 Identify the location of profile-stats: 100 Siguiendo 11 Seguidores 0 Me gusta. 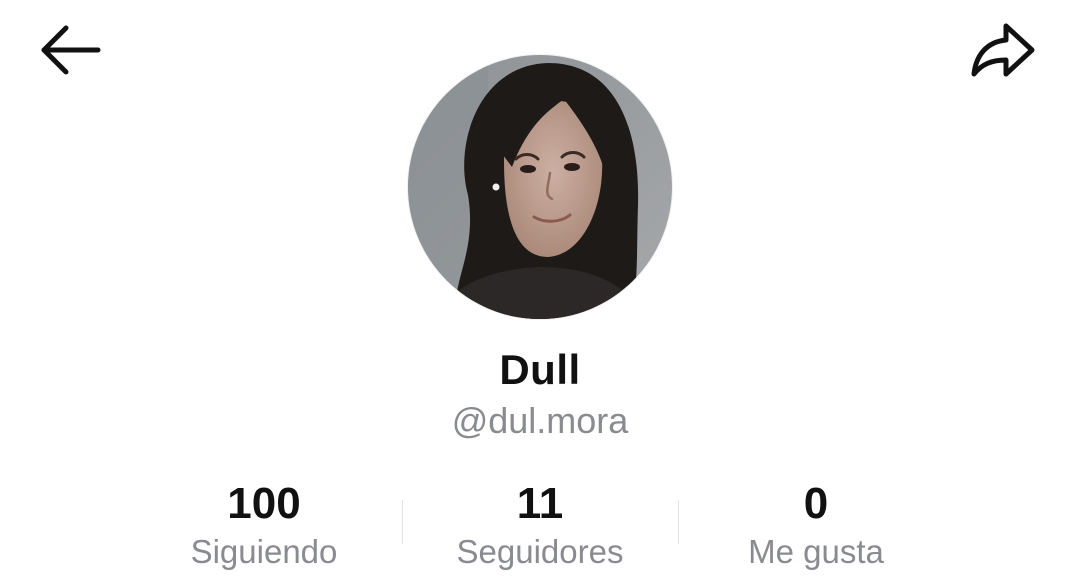
(540, 528).